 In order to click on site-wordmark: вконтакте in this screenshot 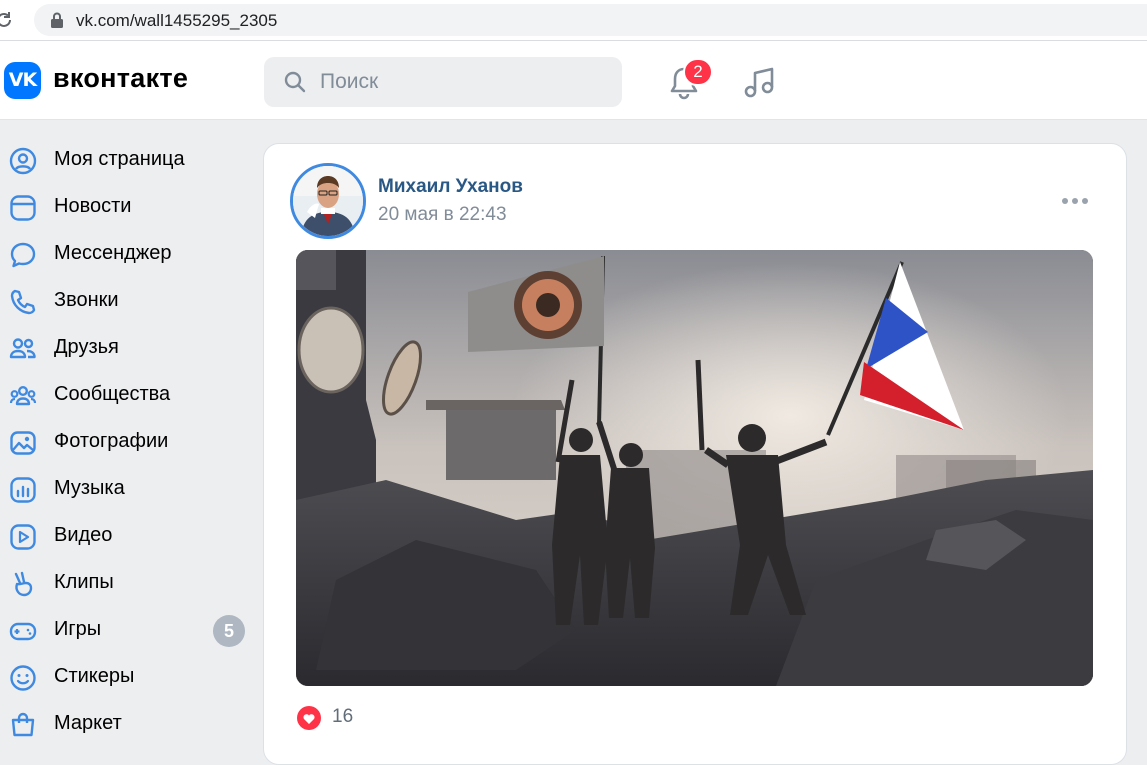, I will do `click(120, 78)`.